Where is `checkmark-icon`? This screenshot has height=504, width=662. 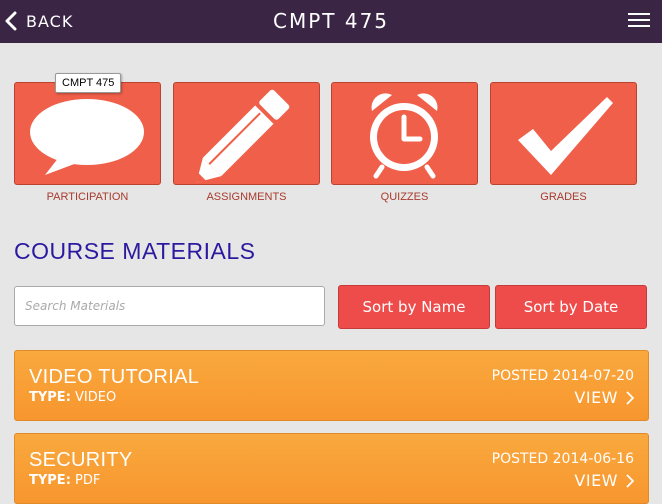
checkmark-icon is located at coordinates (565, 136).